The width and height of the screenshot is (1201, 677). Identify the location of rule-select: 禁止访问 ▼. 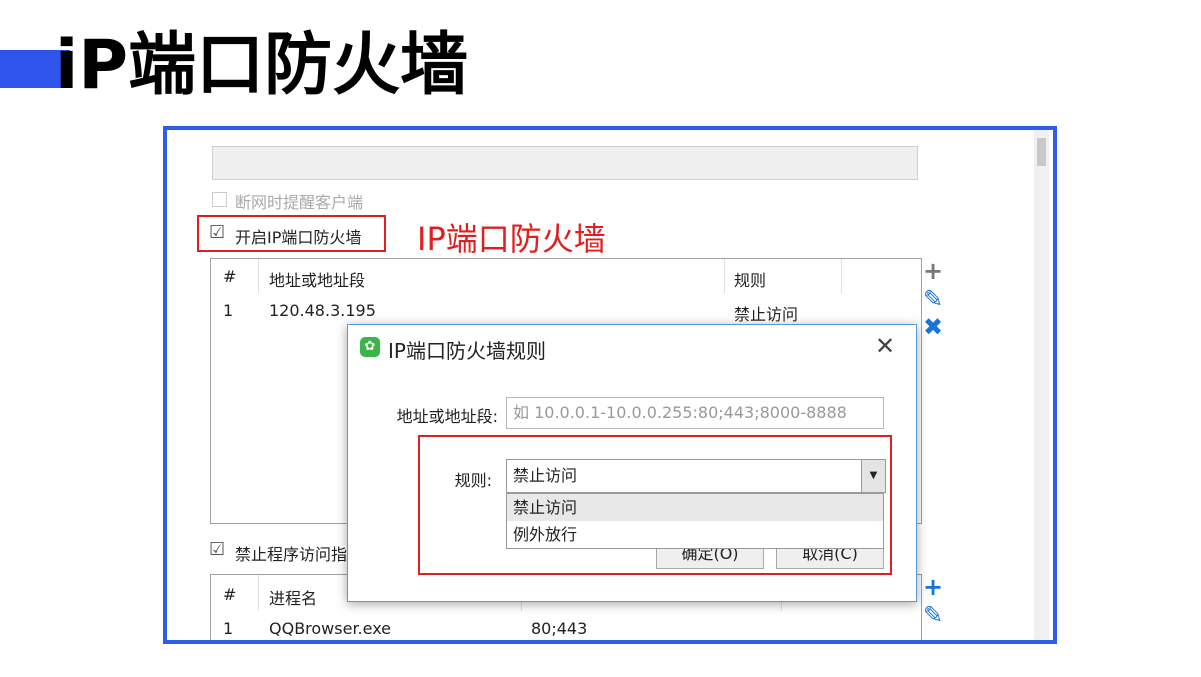
(696, 476).